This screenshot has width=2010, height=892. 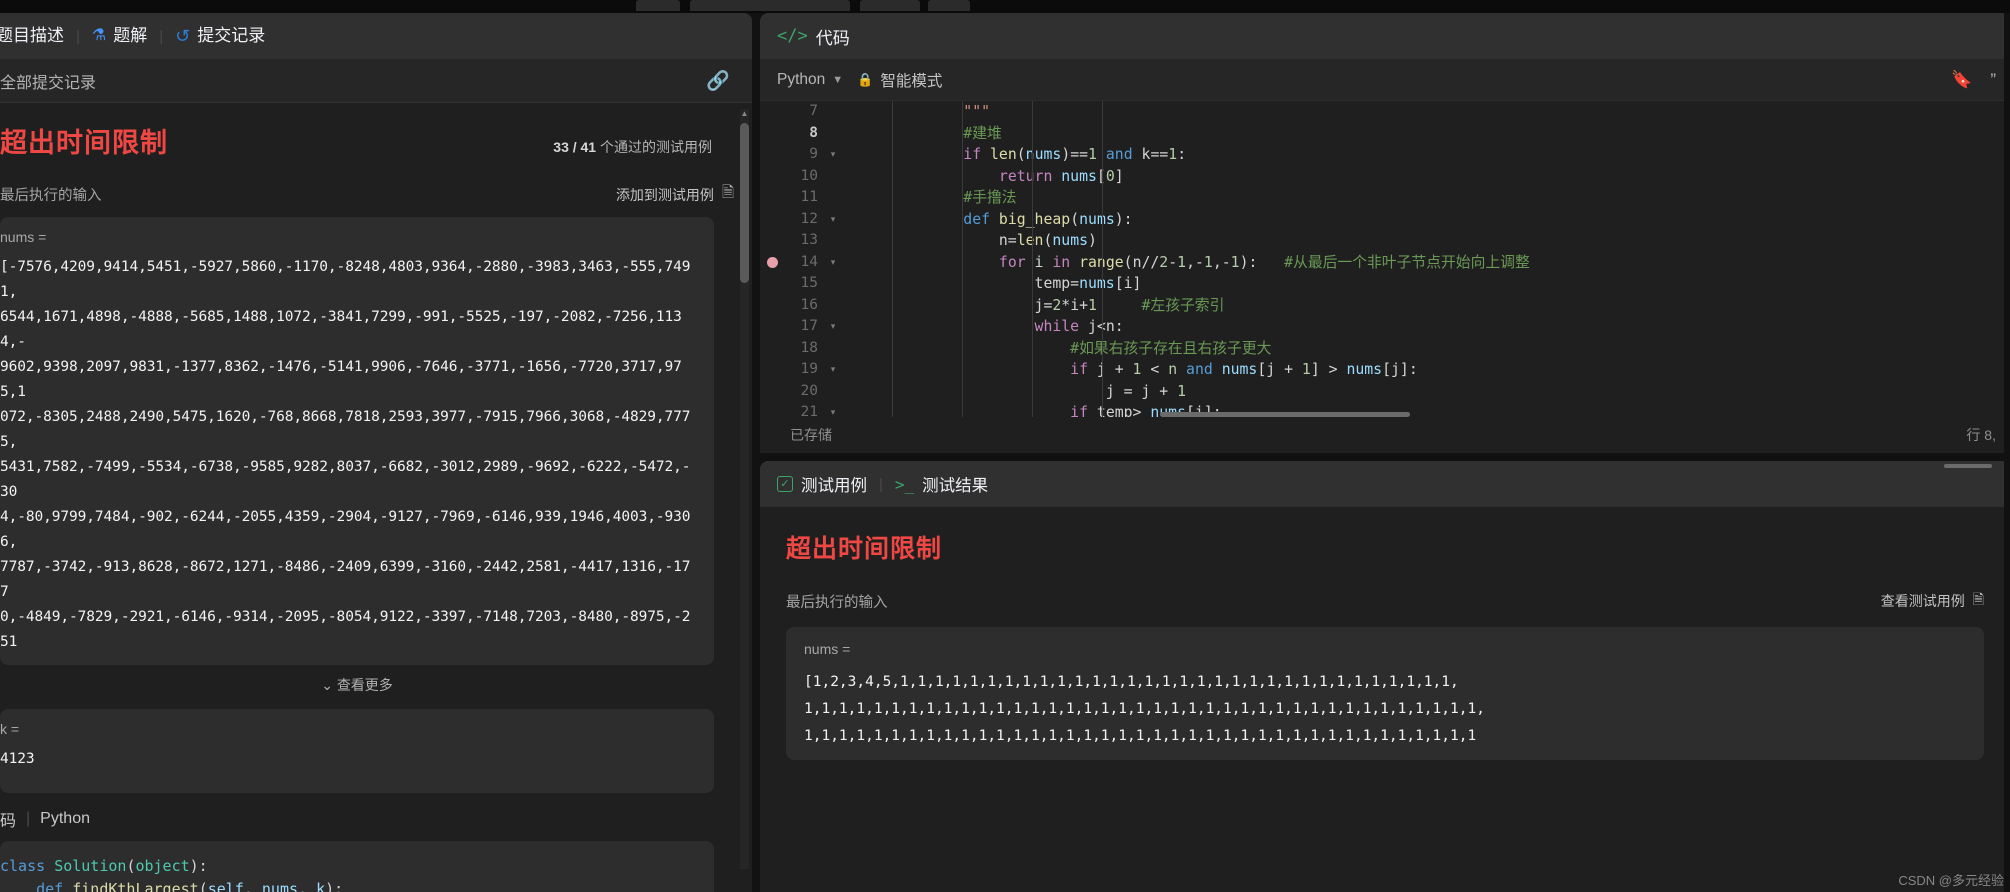 I want to click on left-panel-scrollbar: ▲, so click(x=744, y=489).